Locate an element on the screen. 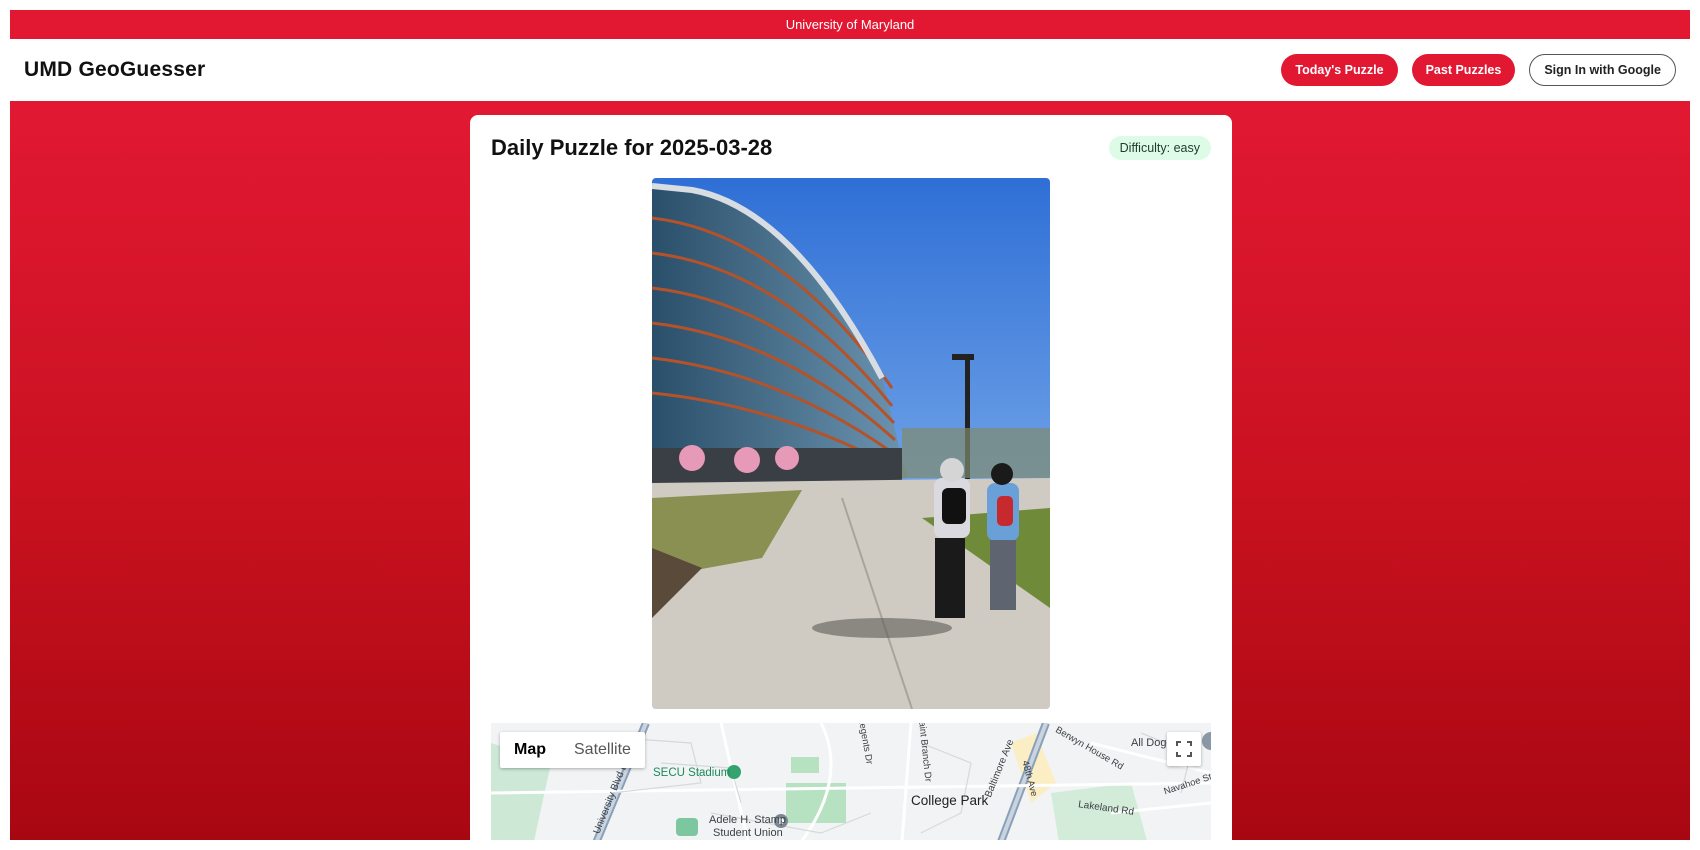  university-banner-text: University of Maryland is located at coordinates (850, 24).